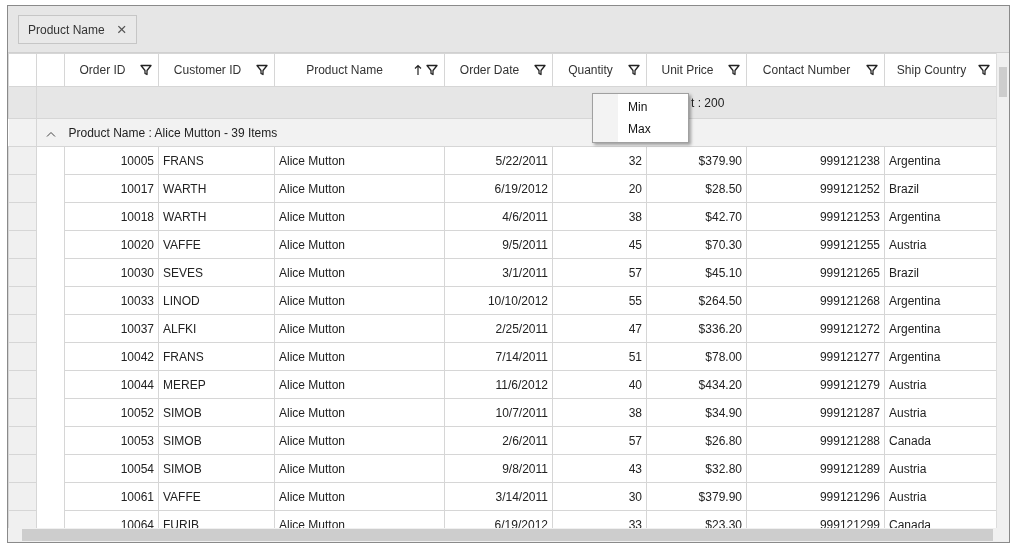  What do you see at coordinates (815, 160) in the screenshot?
I see `table-cell: 999121238` at bounding box center [815, 160].